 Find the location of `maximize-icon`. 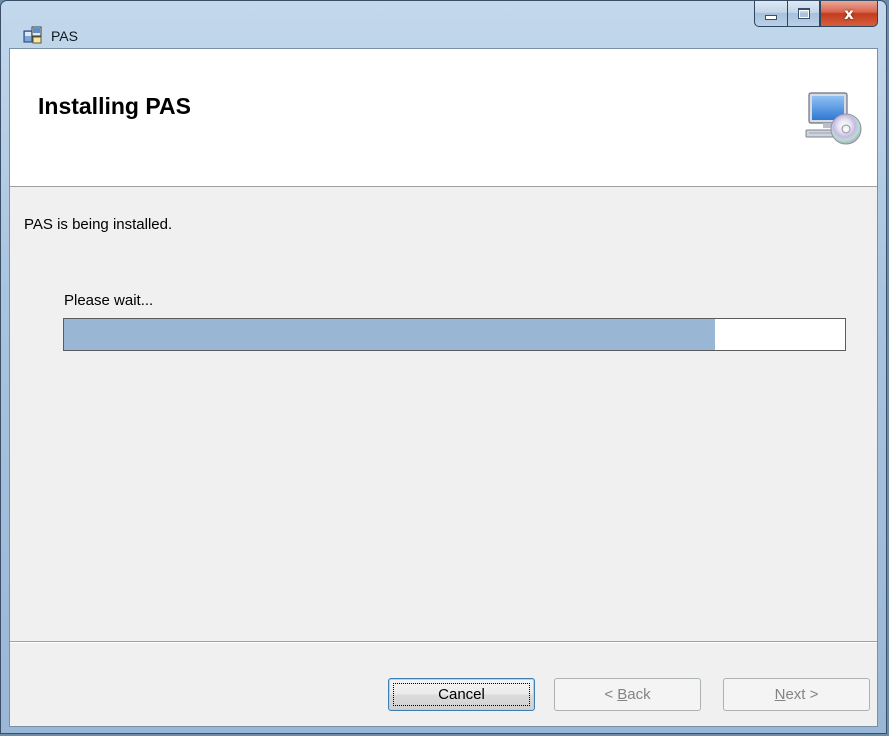

maximize-icon is located at coordinates (803, 13).